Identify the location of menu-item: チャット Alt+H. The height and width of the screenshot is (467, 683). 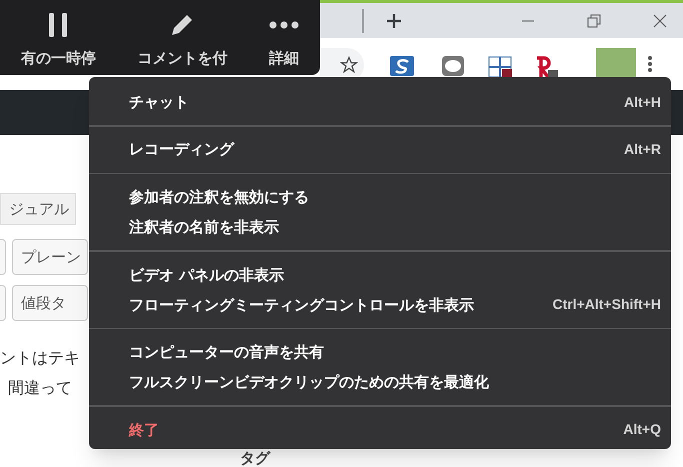
(380, 102).